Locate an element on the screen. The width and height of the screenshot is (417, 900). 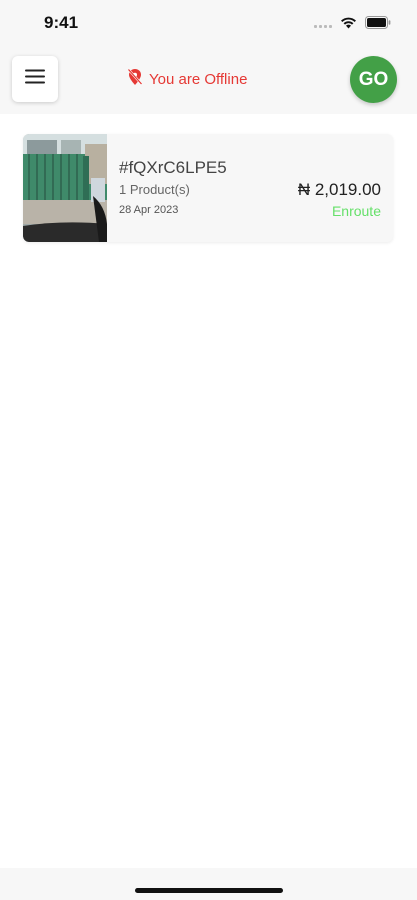
cellular-signal-icon is located at coordinates (323, 22).